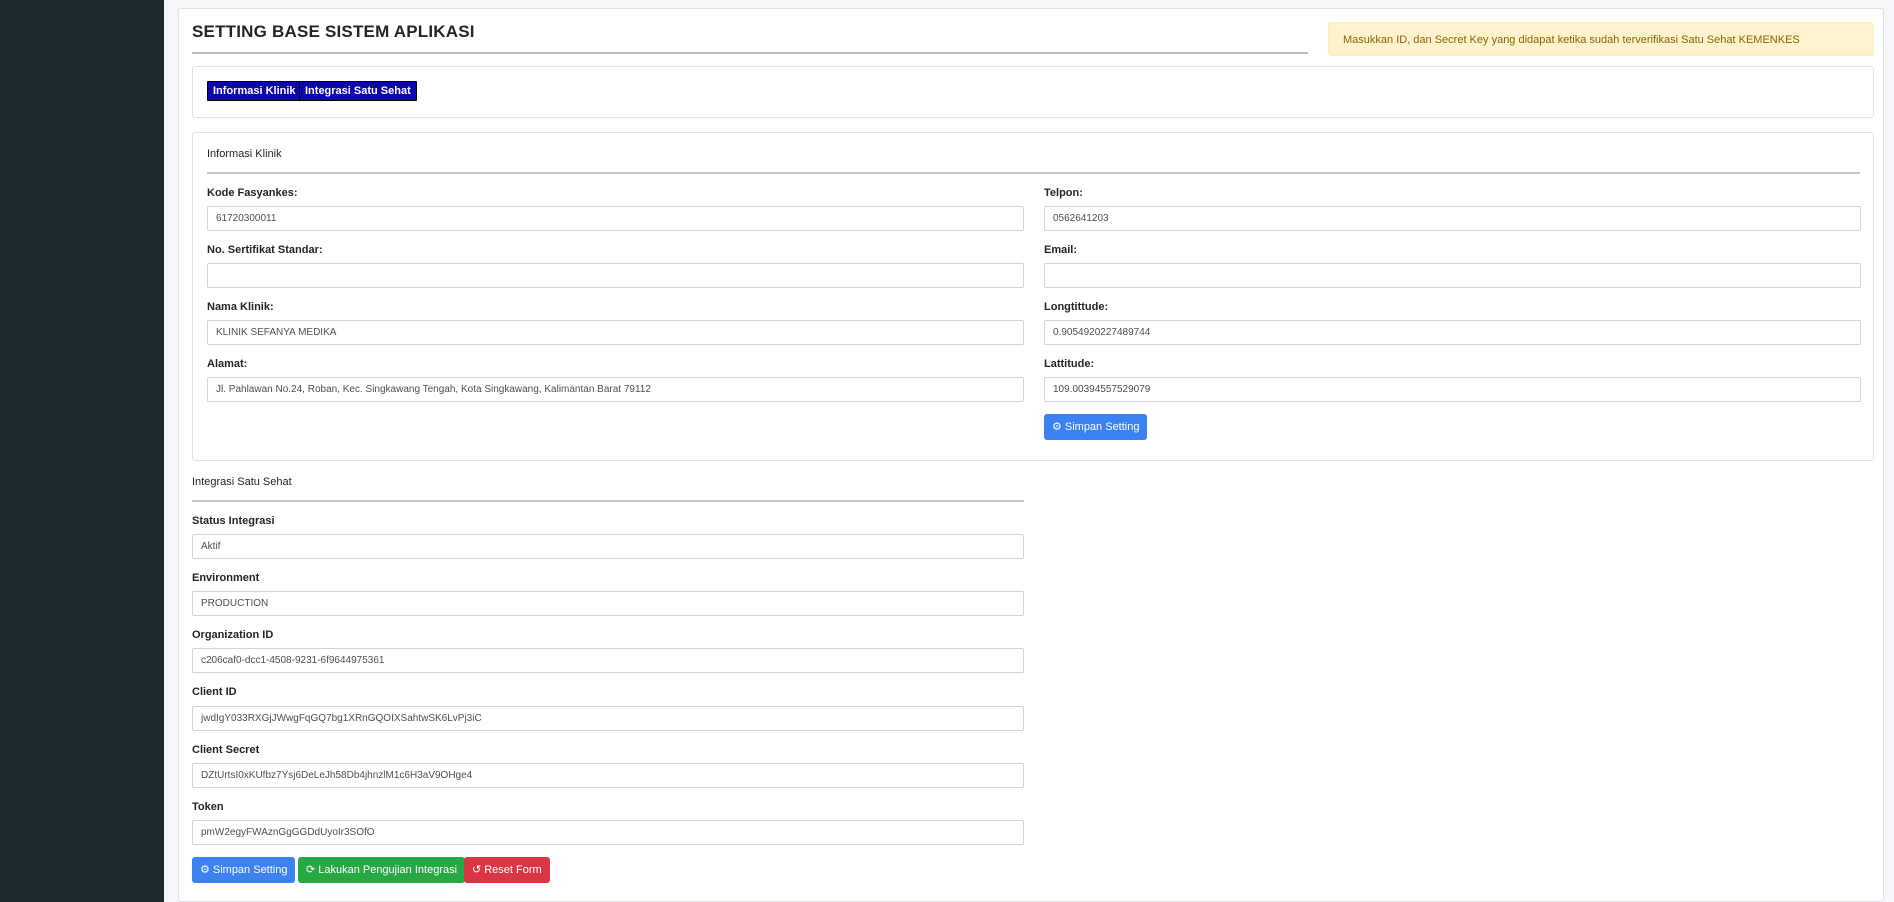  What do you see at coordinates (250, 870) in the screenshot?
I see `integration-save-label: Simpan Setting` at bounding box center [250, 870].